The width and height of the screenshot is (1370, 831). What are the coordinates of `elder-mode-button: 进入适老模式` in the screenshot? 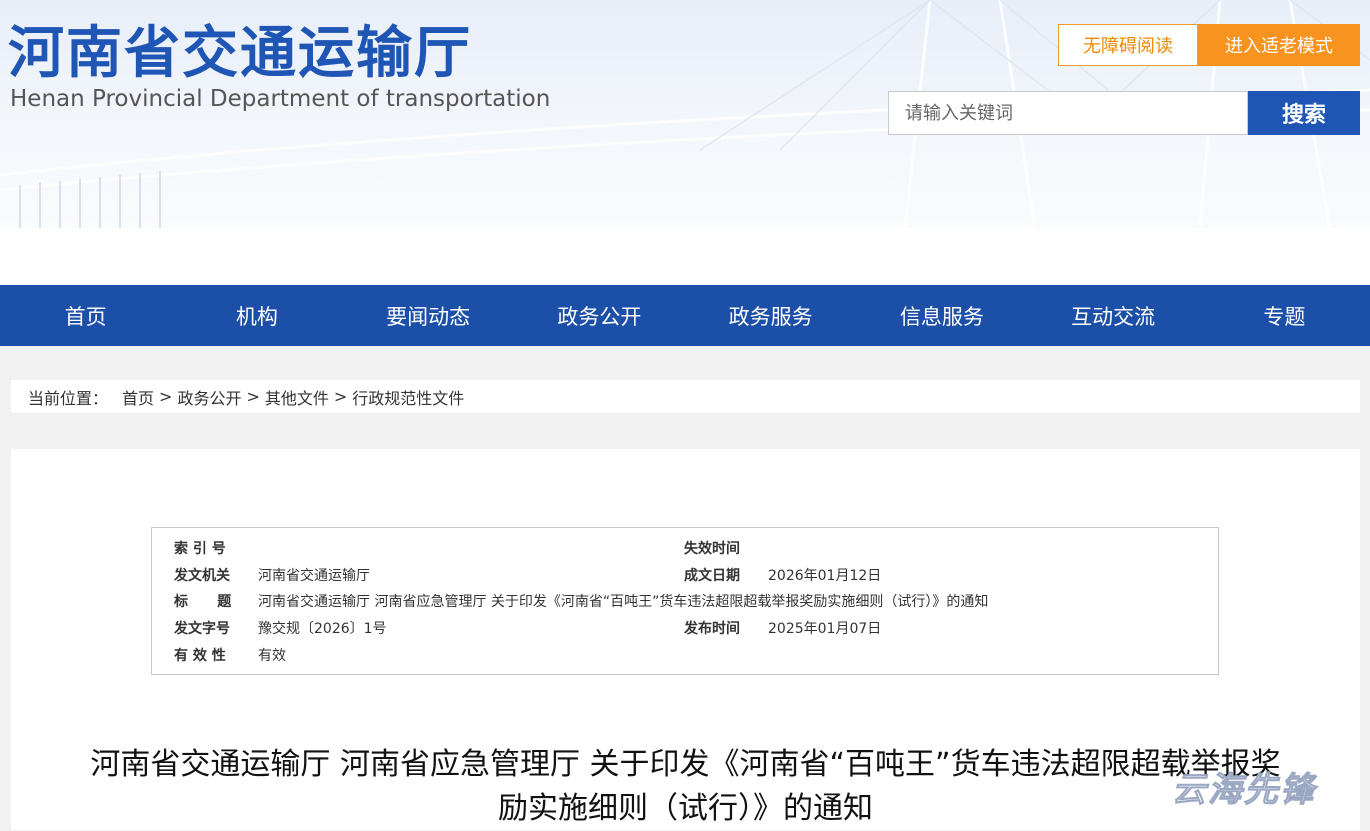 It's located at (1279, 45).